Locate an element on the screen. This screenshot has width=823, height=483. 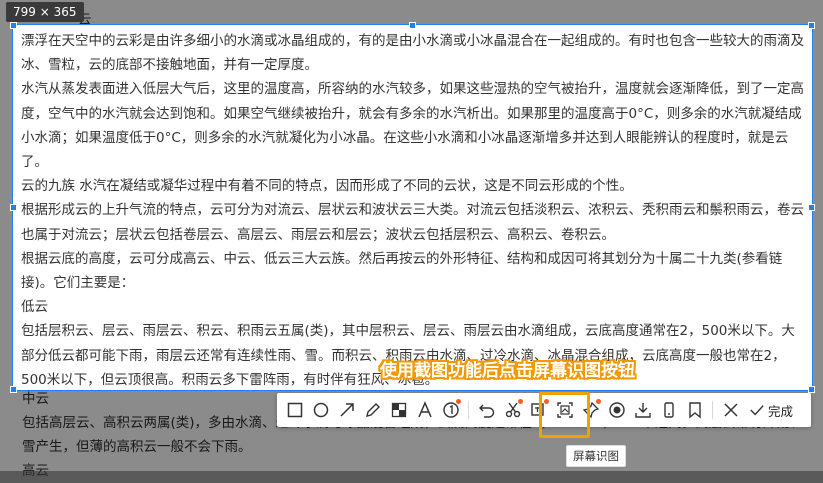
done-button: 完成 is located at coordinates (771, 410).